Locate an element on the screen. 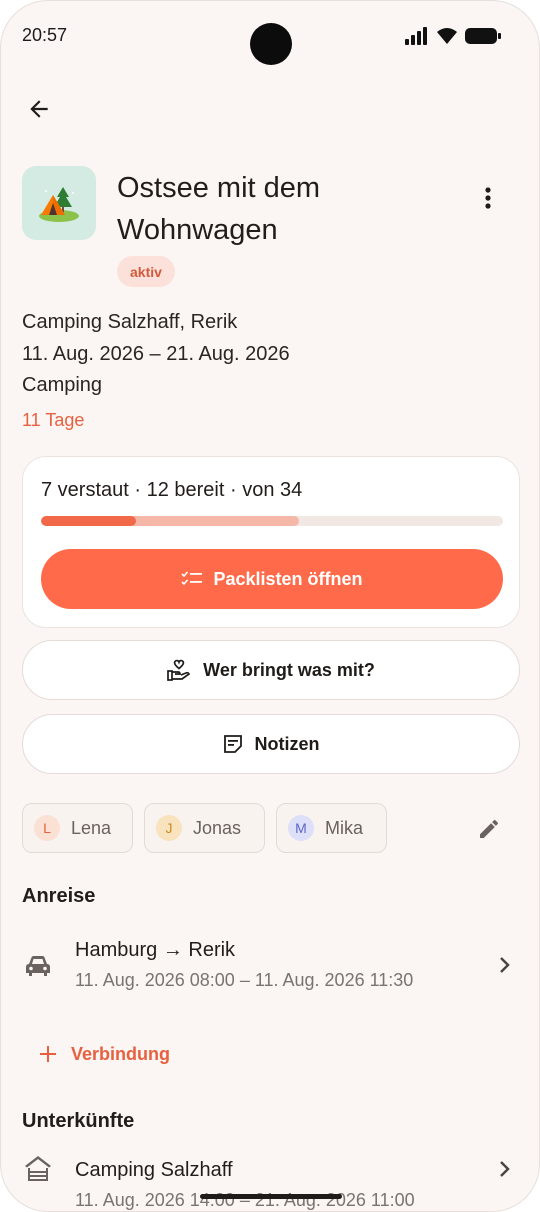 The width and height of the screenshot is (540, 1212). who-brings-label: Wer bringt was mit? is located at coordinates (289, 669).